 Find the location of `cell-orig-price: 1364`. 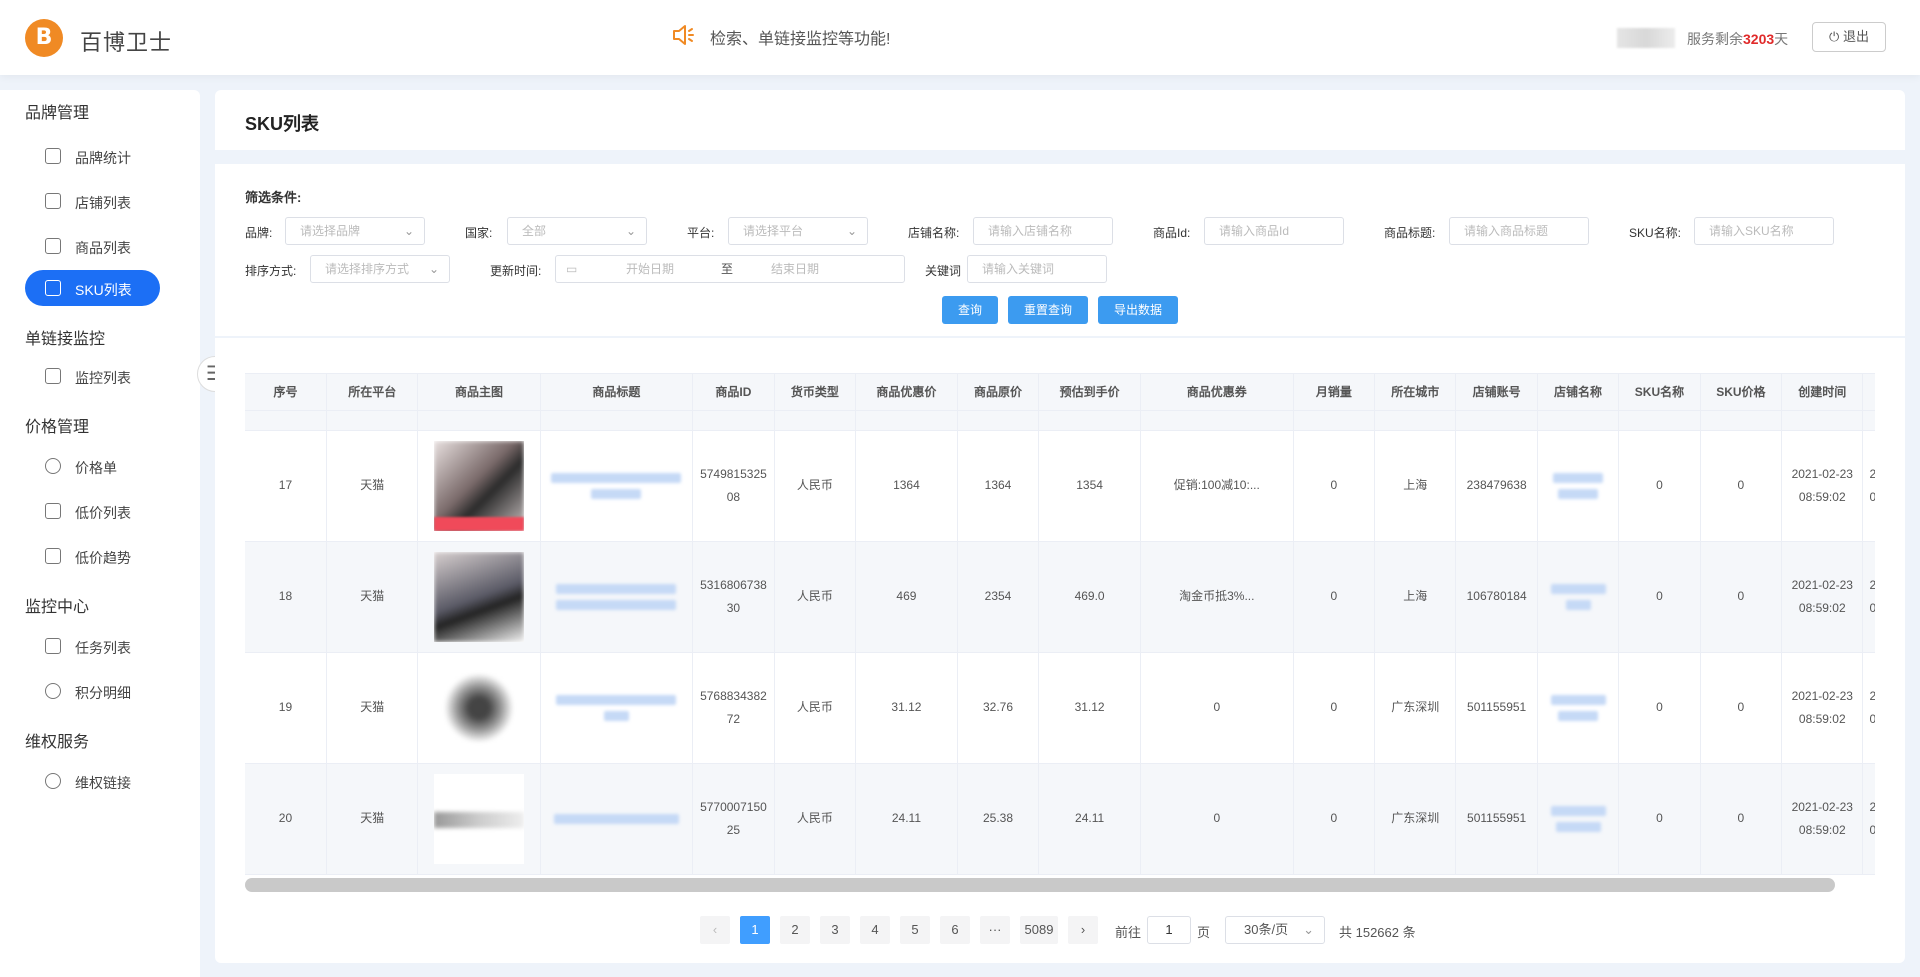

cell-orig-price: 1364 is located at coordinates (998, 486).